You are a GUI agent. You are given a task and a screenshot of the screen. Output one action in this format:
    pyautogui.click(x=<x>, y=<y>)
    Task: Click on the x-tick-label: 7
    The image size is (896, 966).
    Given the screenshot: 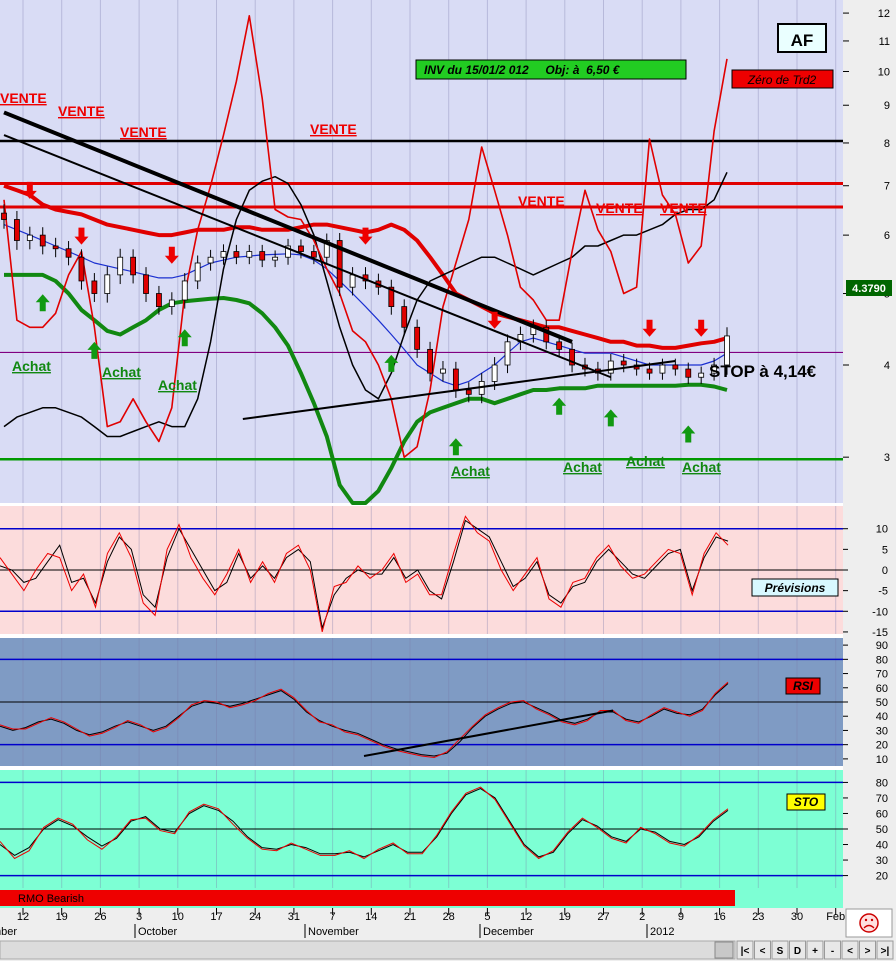 What is the action you would take?
    pyautogui.click(x=333, y=917)
    